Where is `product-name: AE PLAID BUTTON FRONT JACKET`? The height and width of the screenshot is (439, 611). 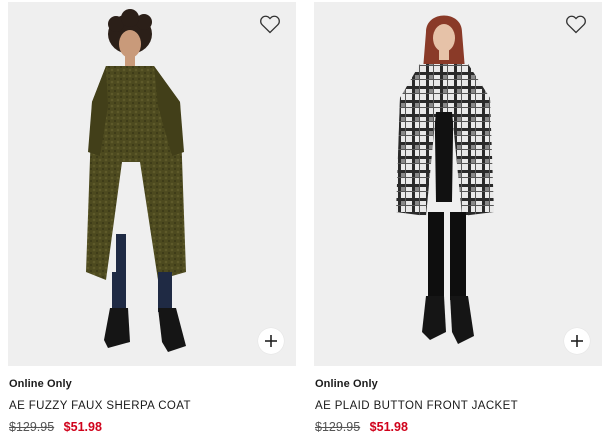 product-name: AE PLAID BUTTON FRONT JACKET is located at coordinates (416, 406).